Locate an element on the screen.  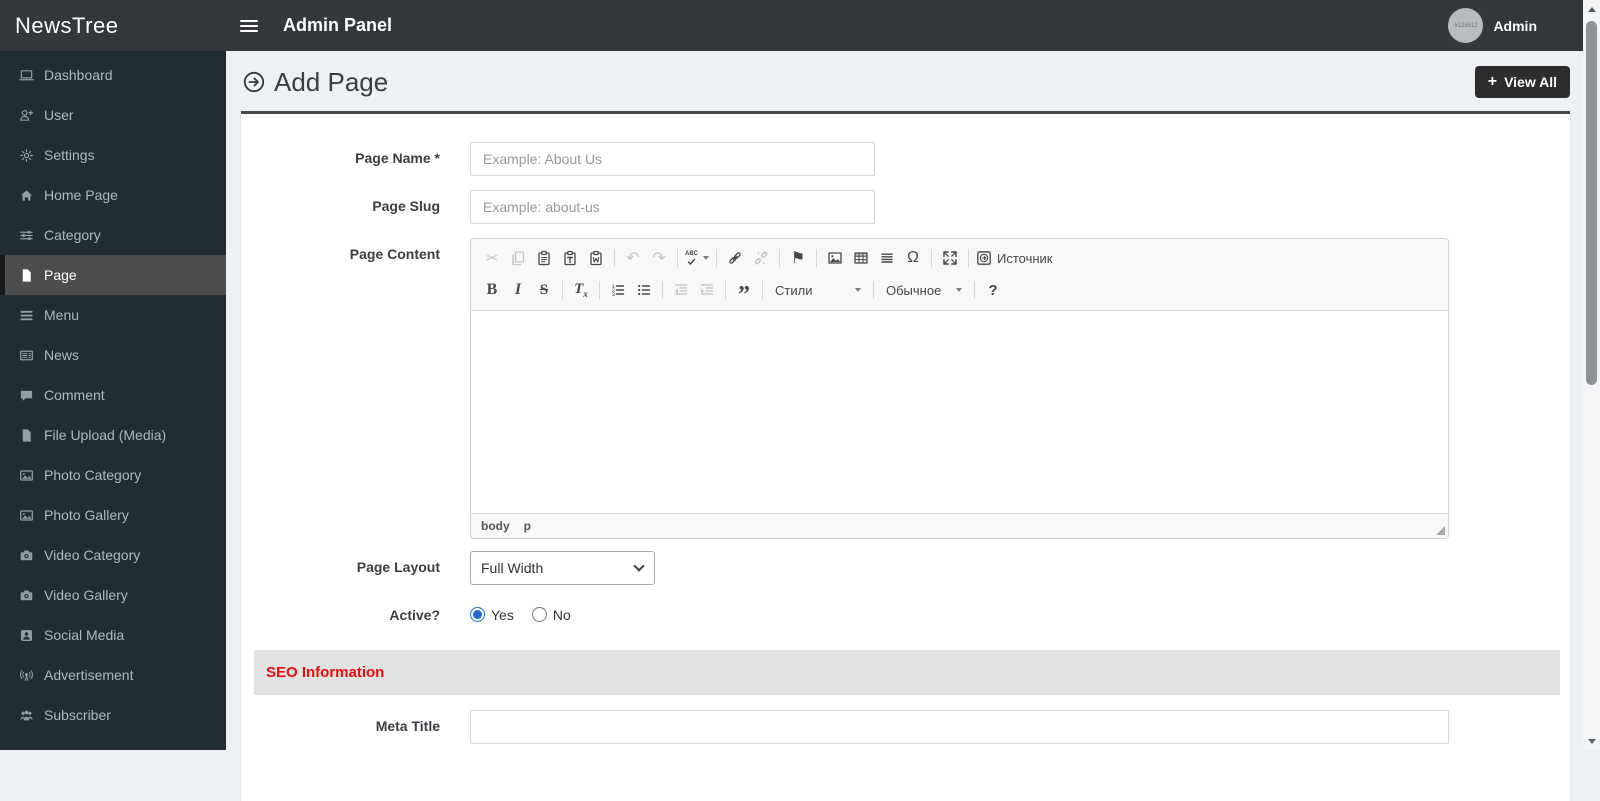
home-icon is located at coordinates (26, 195).